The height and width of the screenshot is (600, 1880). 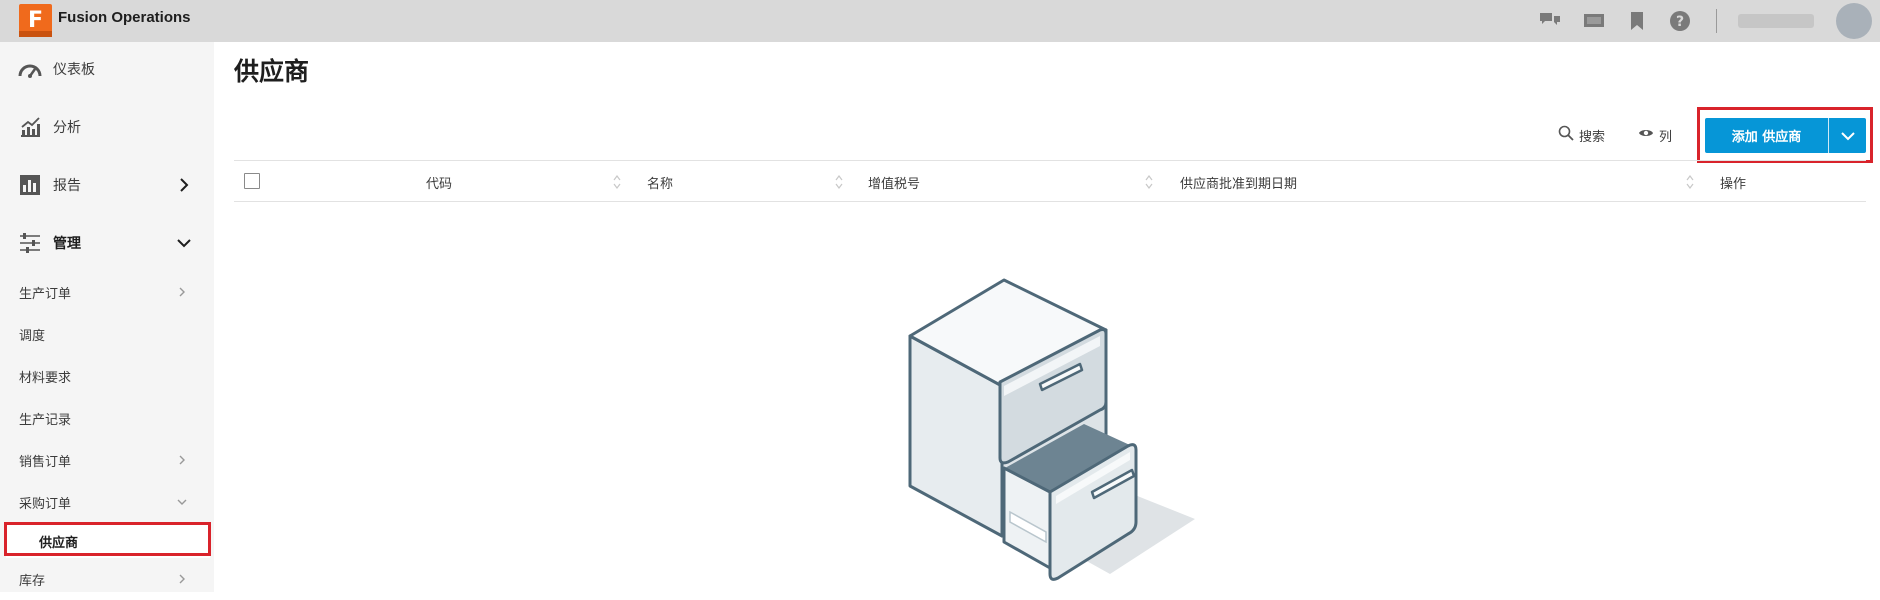 I want to click on columns-button: 列, so click(x=1655, y=135).